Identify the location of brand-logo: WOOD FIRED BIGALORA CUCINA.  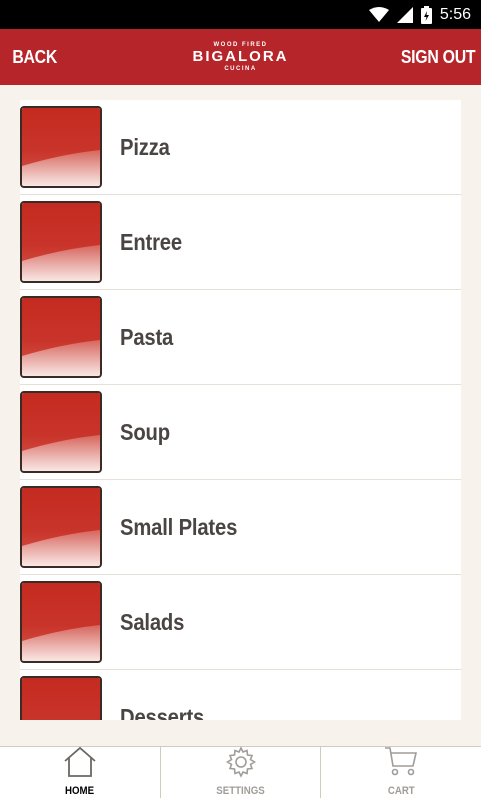
(241, 57).